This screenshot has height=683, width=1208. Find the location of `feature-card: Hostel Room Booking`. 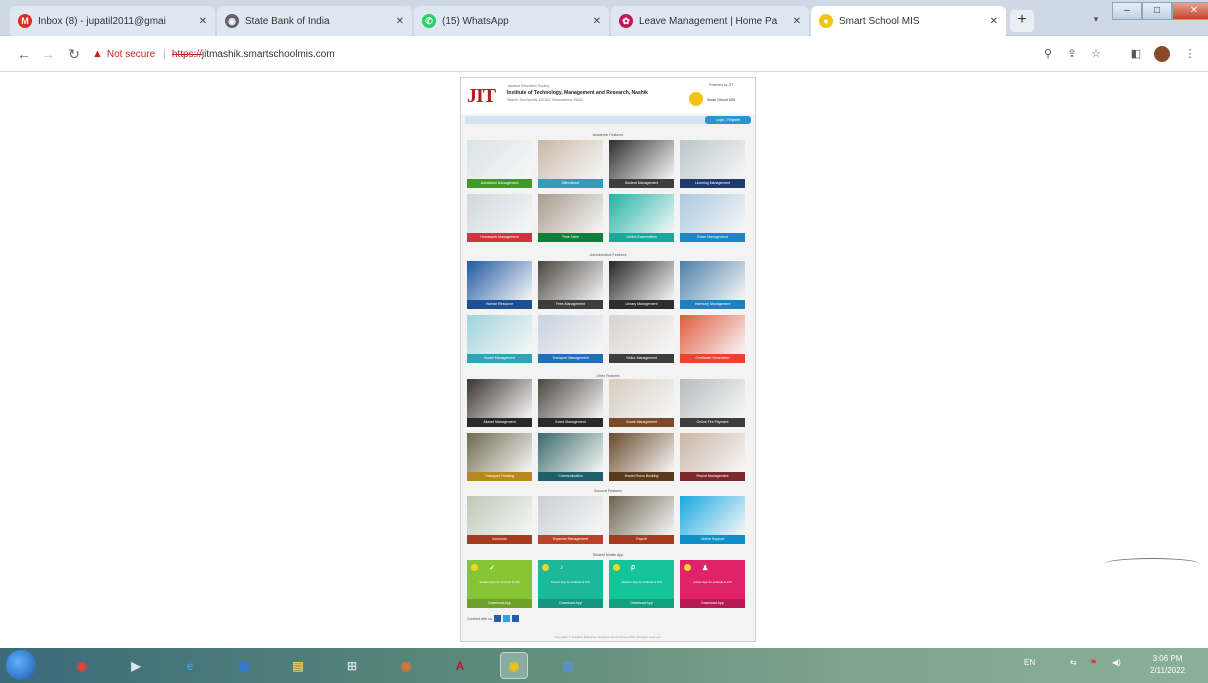

feature-card: Hostel Room Booking is located at coordinates (641, 457).